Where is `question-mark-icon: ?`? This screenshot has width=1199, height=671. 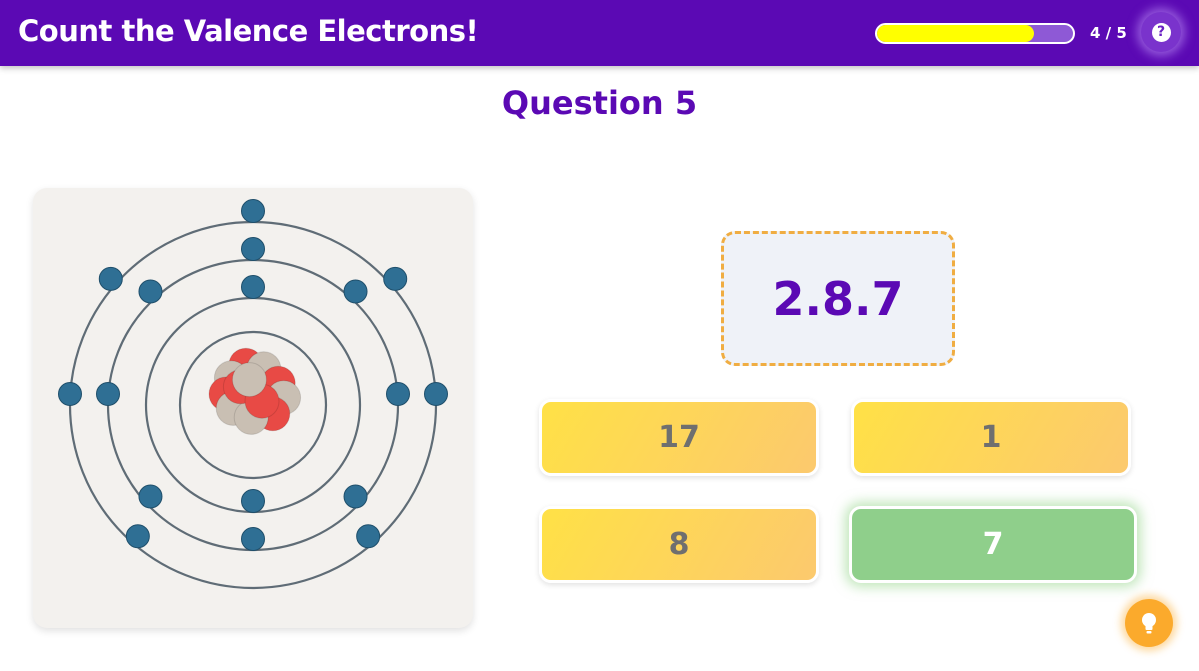
question-mark-icon: ? is located at coordinates (1161, 32).